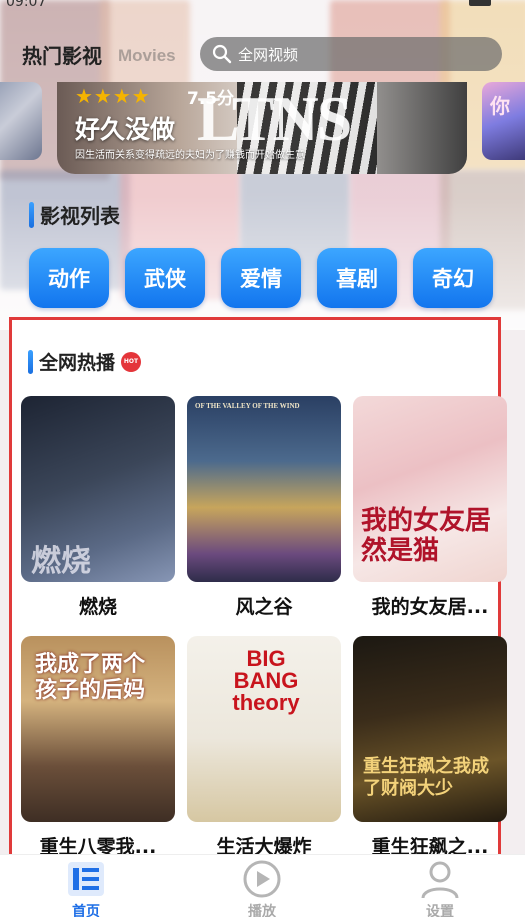  Describe the element at coordinates (440, 910) in the screenshot. I see `tab-settings-label: 设置` at that location.